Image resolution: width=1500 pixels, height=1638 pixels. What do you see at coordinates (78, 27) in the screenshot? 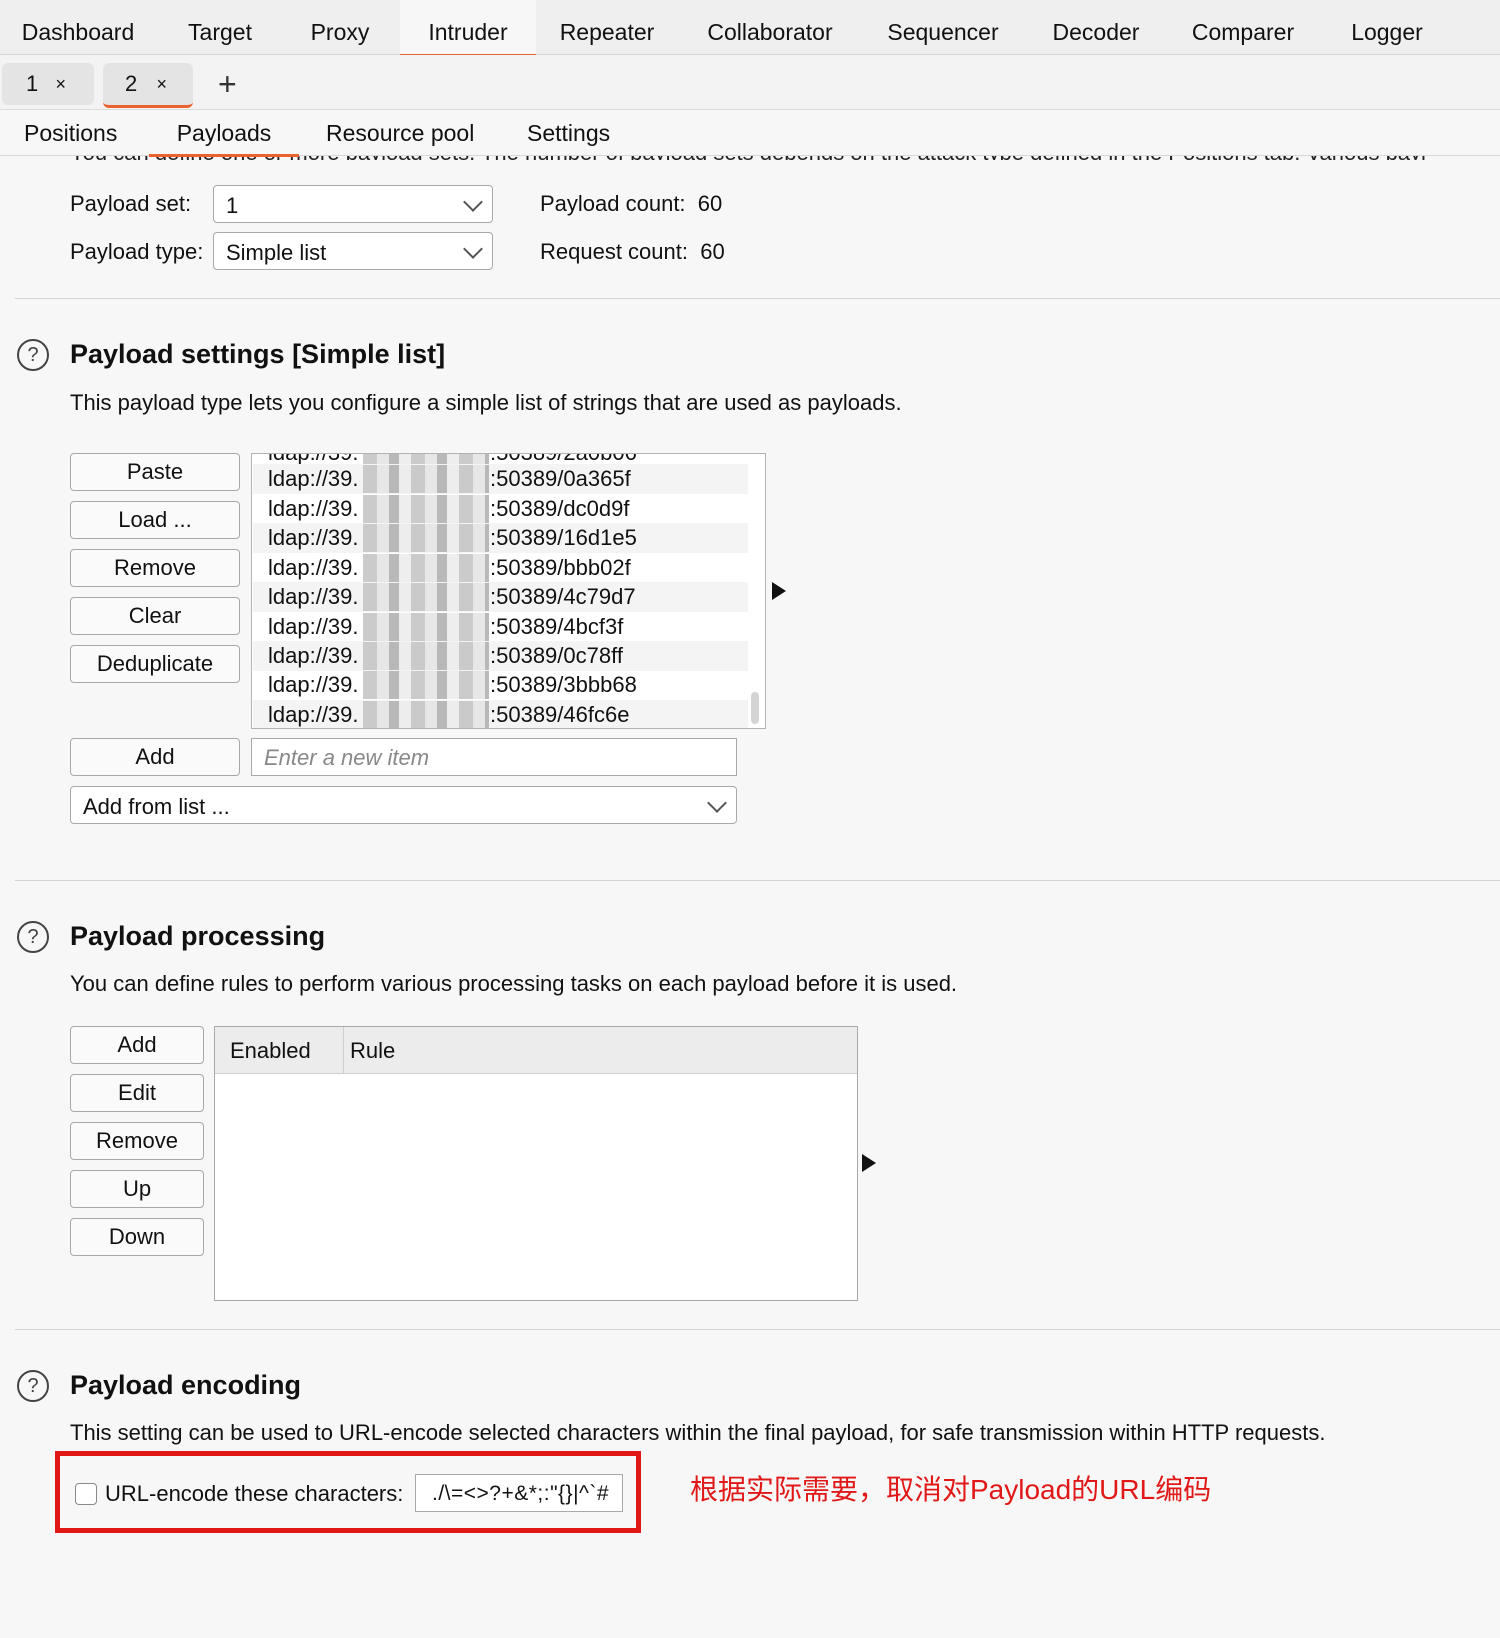
I see `tab-dashboard: Dashboard` at bounding box center [78, 27].